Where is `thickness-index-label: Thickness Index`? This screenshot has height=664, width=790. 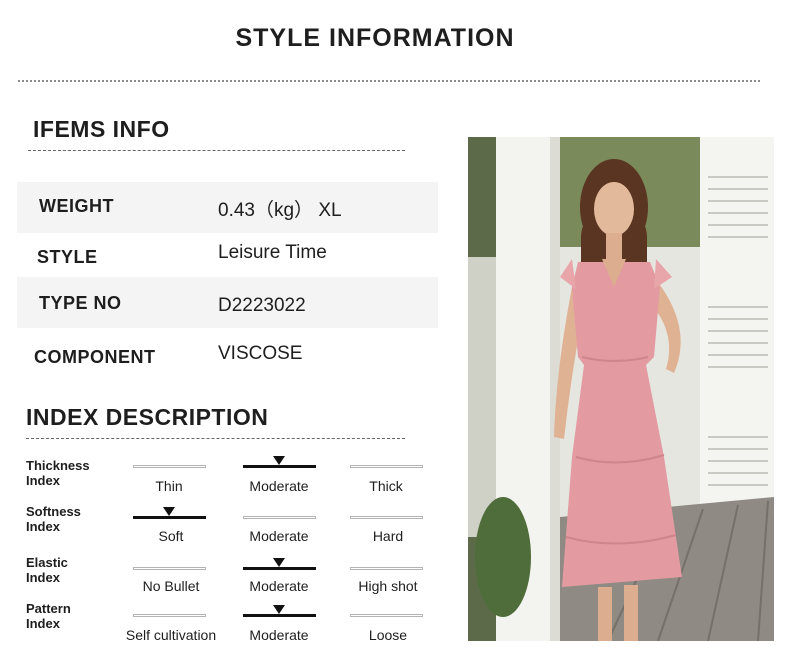
thickness-index-label: Thickness Index is located at coordinates (58, 473).